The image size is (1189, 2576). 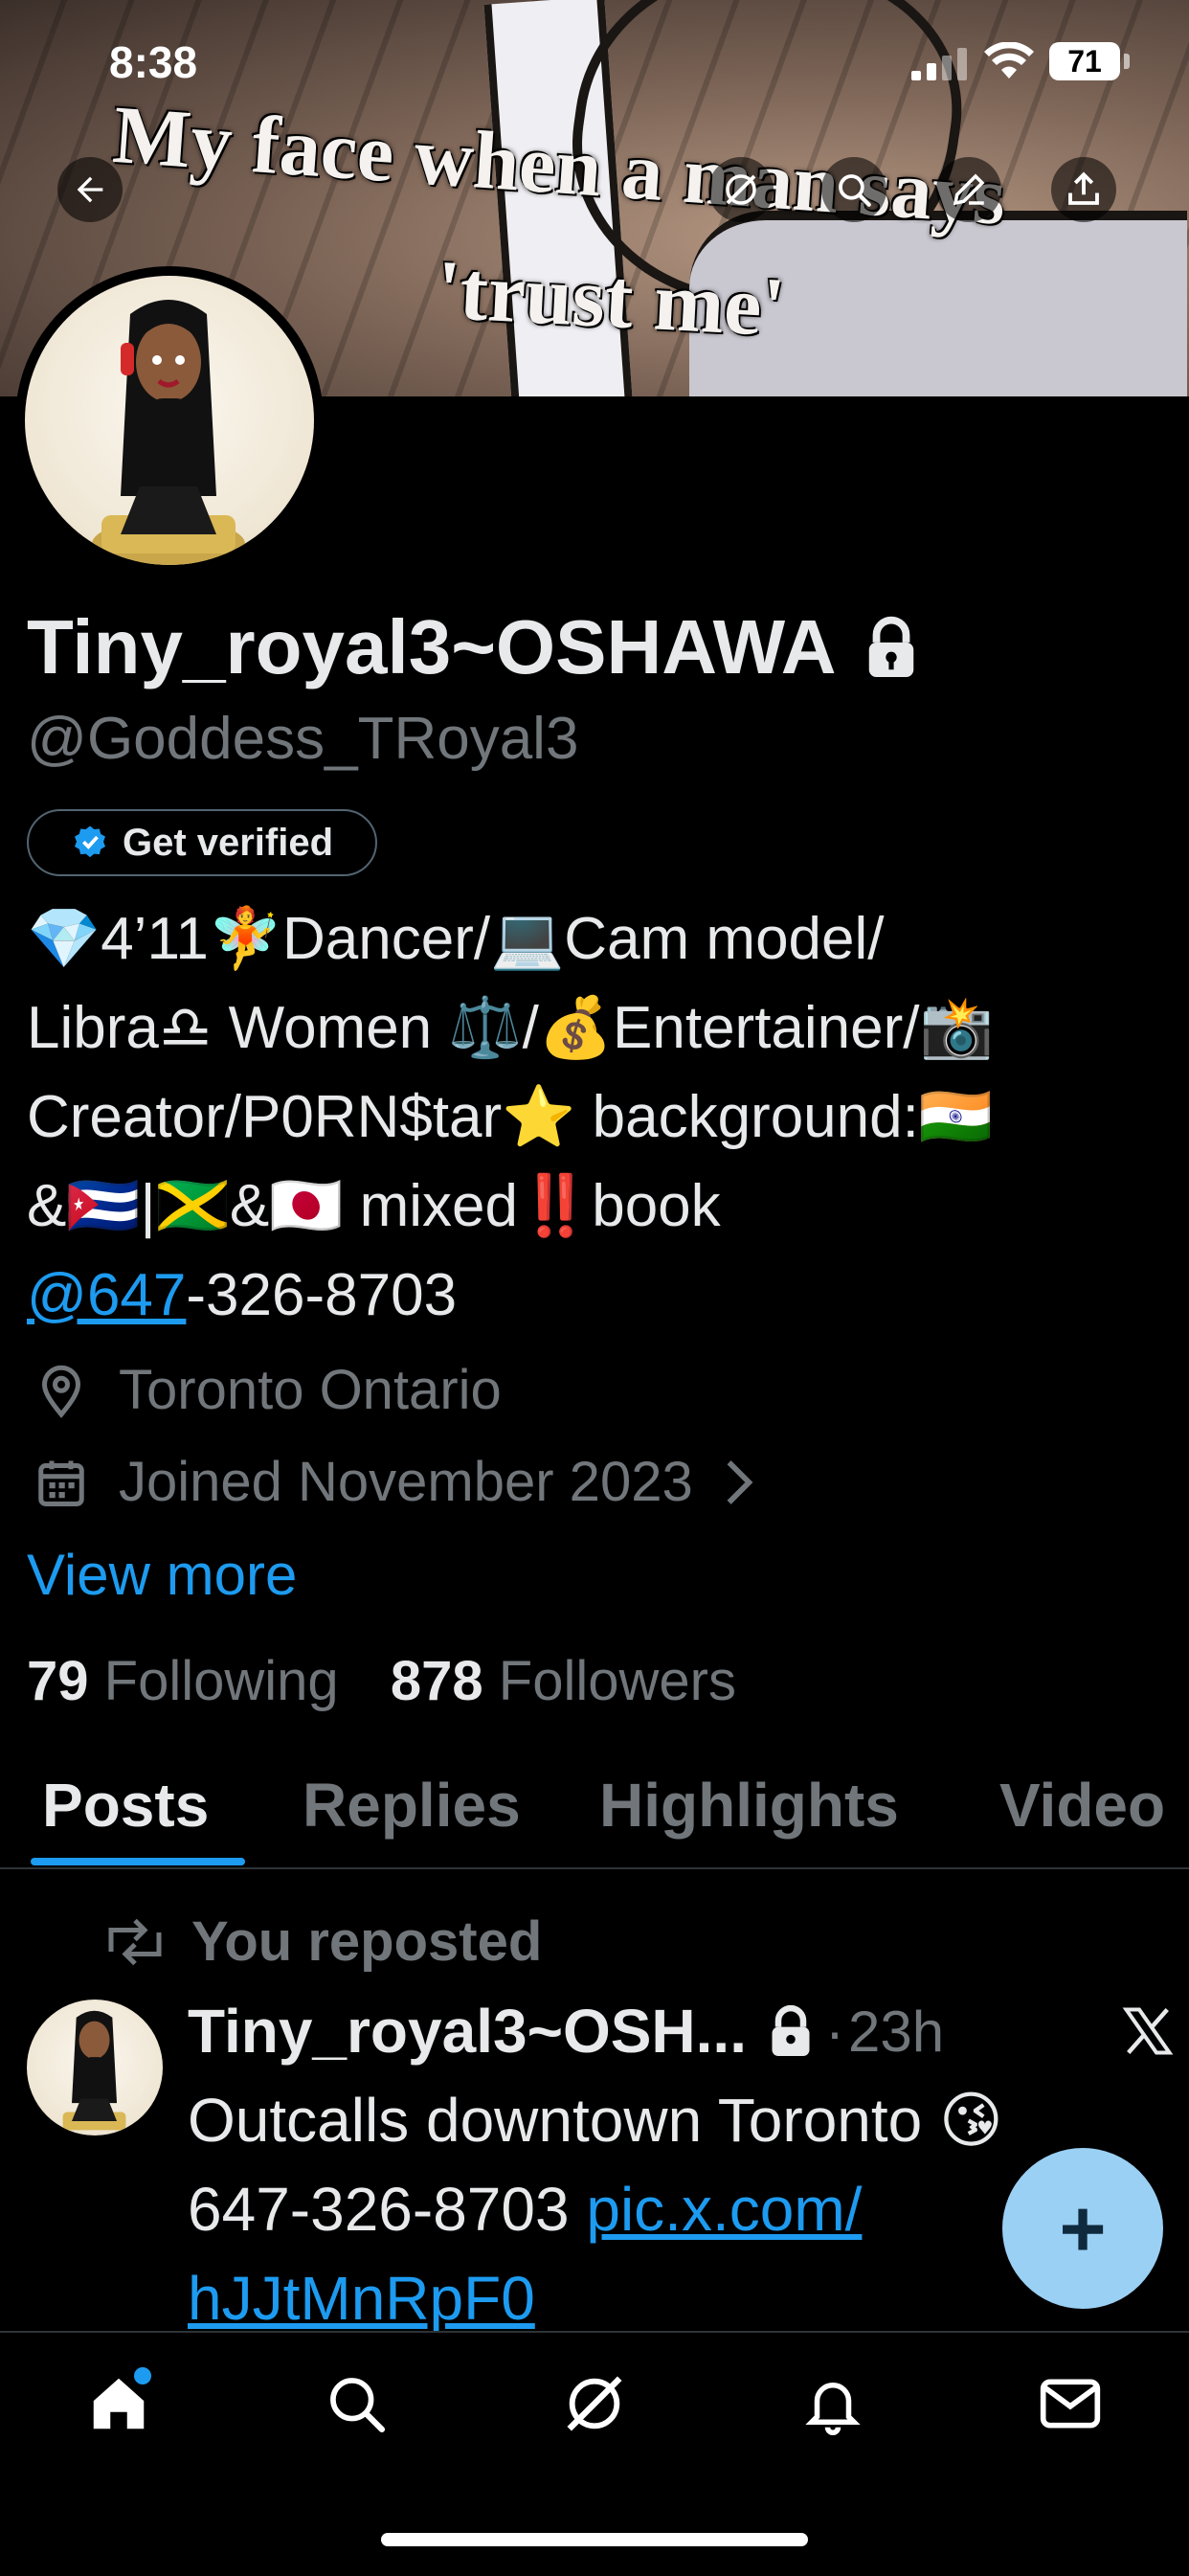 I want to click on post-phone: 647-326-8703, so click(x=387, y=2209).